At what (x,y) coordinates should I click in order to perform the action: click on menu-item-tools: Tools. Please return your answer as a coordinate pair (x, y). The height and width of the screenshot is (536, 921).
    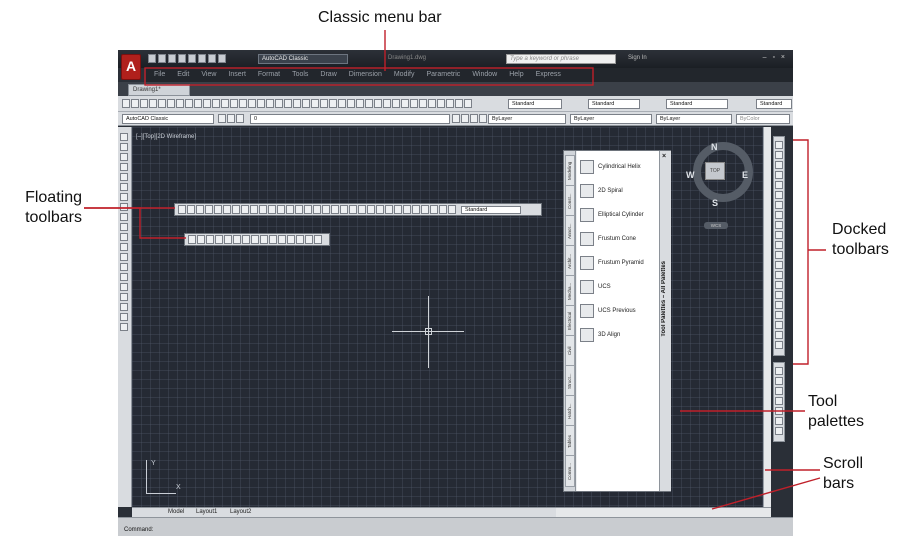
    Looking at the image, I should click on (300, 75).